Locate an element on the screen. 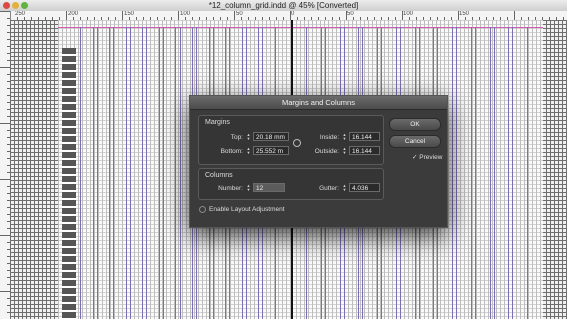  outside-stepper: ▲ ▼ is located at coordinates (344, 151).